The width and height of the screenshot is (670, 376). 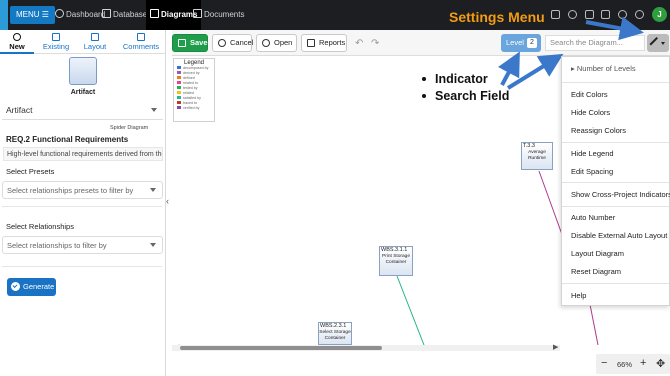 I want to click on bullet-icon, so click(x=424, y=79).